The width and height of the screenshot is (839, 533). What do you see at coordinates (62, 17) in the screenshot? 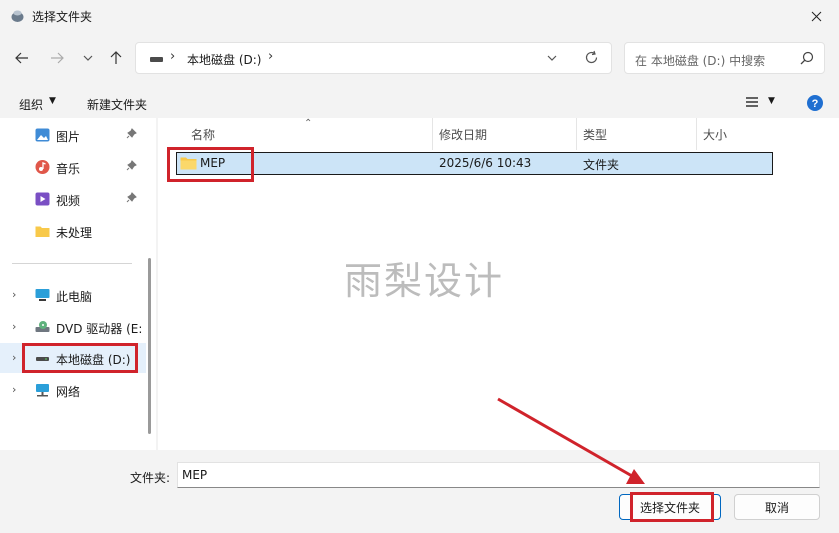
I see `window-title: 选择文件夹` at bounding box center [62, 17].